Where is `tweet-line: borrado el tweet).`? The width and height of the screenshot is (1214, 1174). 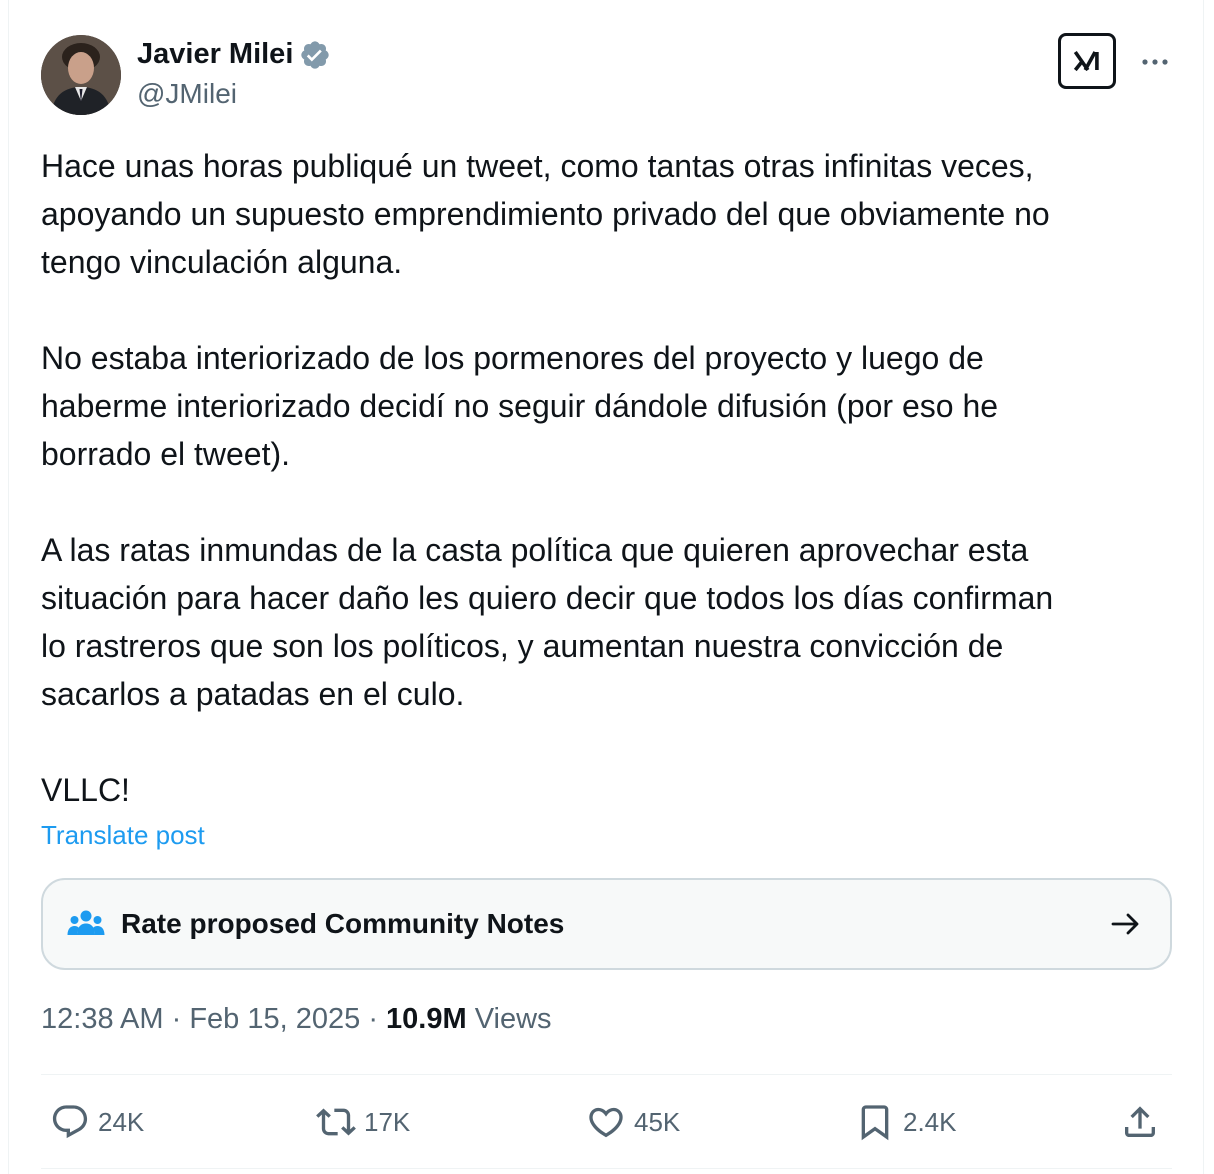 tweet-line: borrado el tweet). is located at coordinates (166, 454).